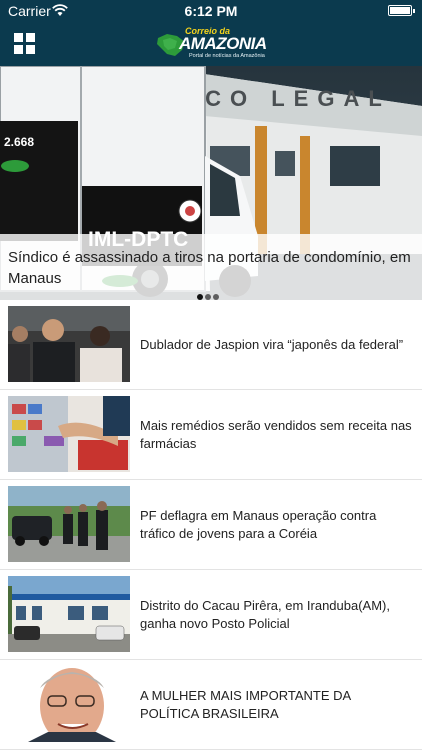  Describe the element at coordinates (209, 293) in the screenshot. I see `page-indicator` at that location.